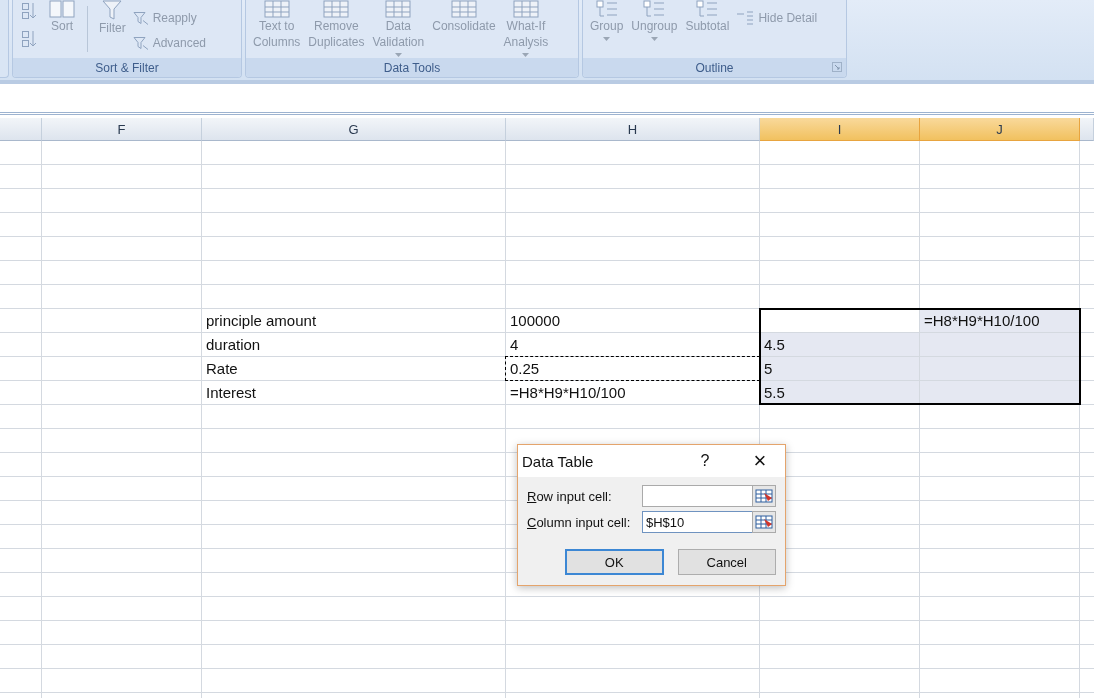  I want to click on column-header: H, so click(633, 129).